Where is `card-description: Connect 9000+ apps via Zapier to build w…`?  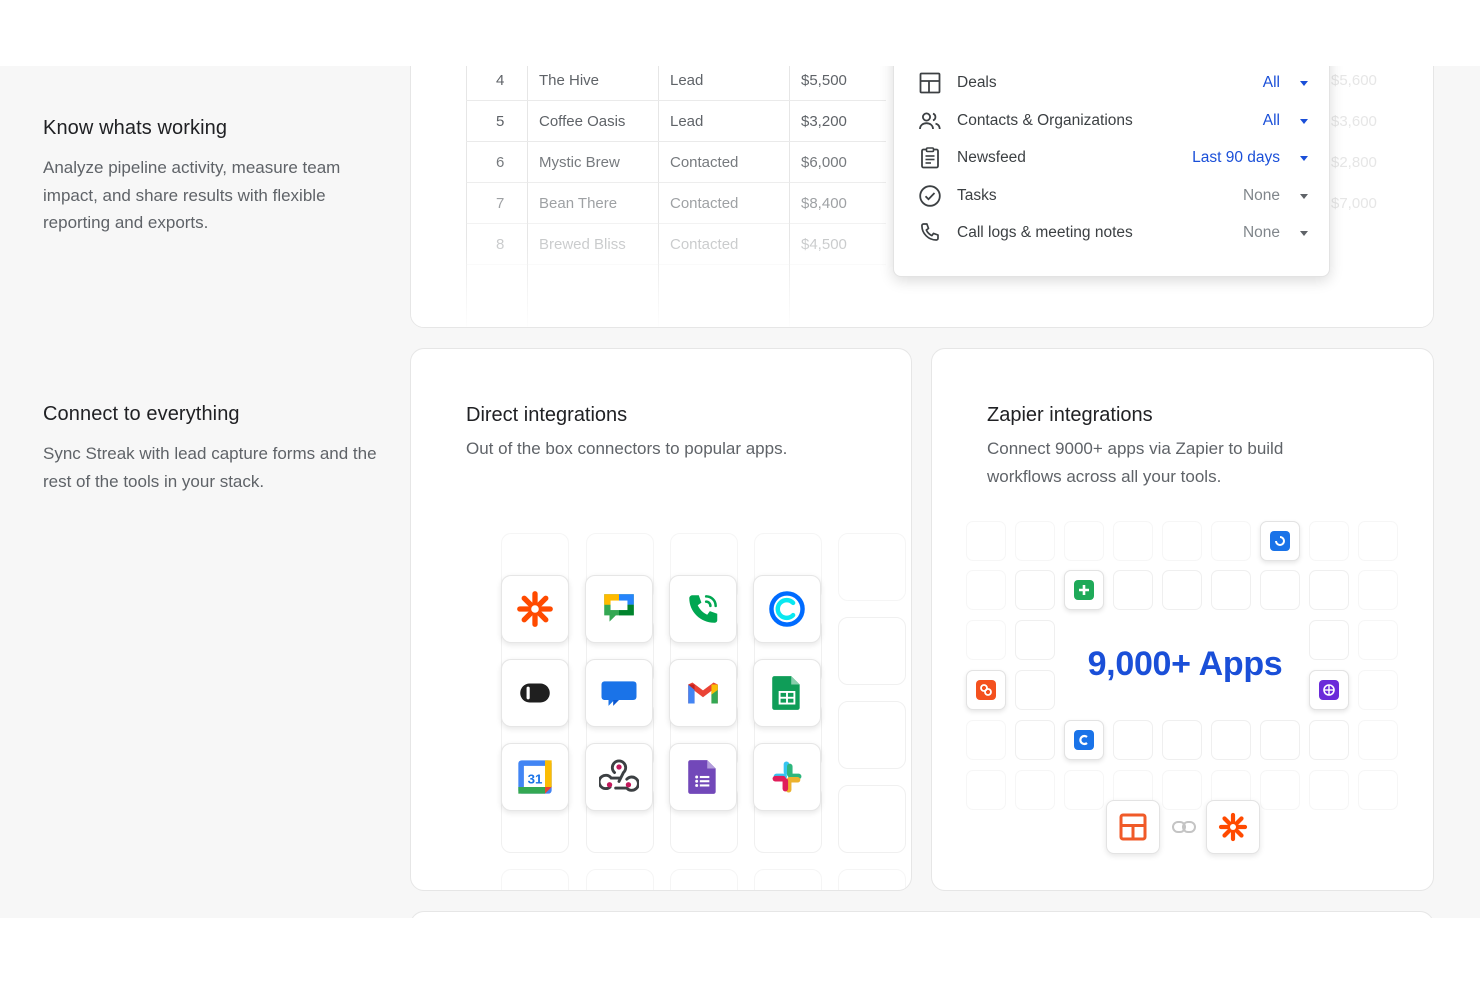 card-description: Connect 9000+ apps via Zapier to build w… is located at coordinates (1135, 462).